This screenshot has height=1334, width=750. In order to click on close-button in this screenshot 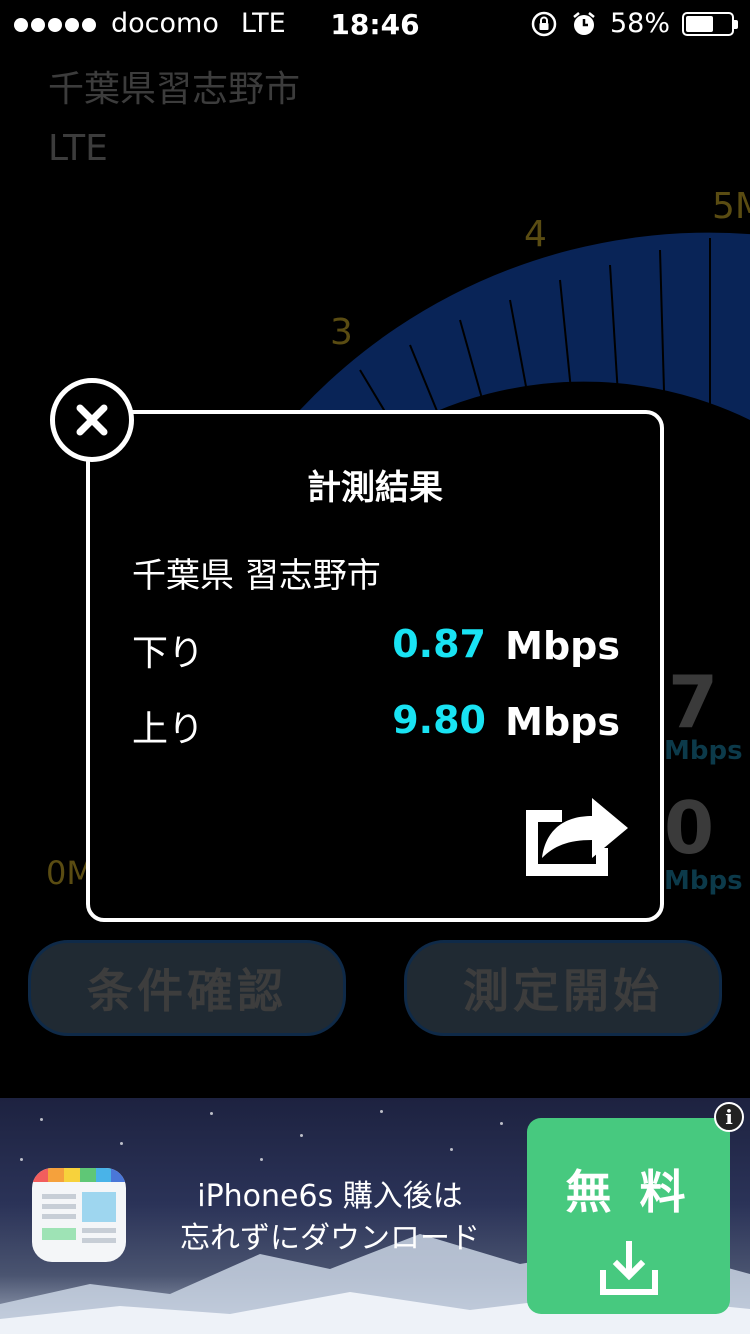, I will do `click(92, 420)`.